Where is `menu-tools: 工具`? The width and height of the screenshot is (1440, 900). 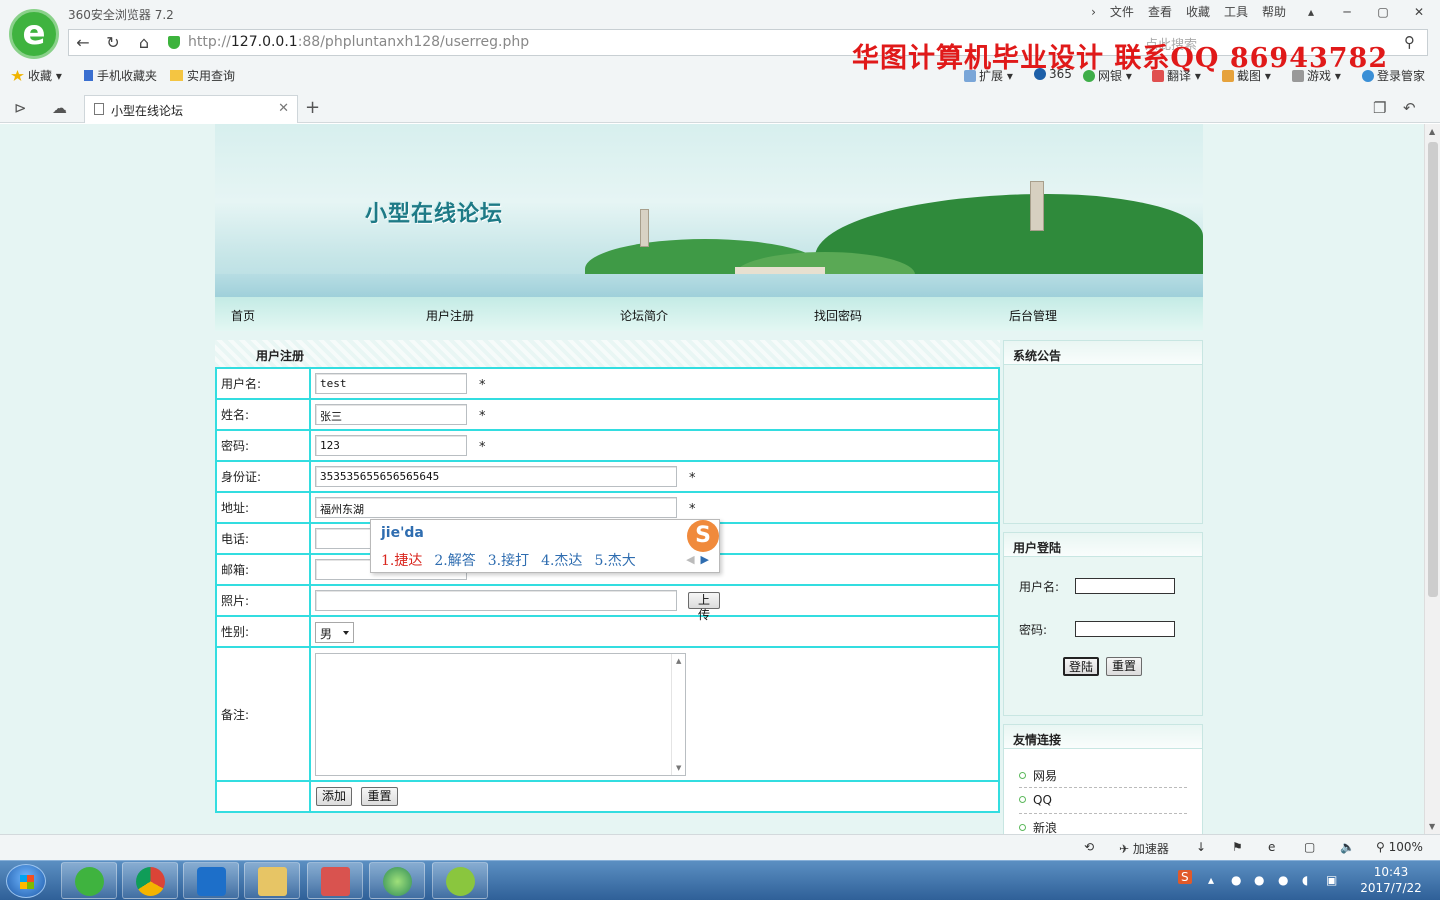
menu-tools: 工具 is located at coordinates (1236, 11).